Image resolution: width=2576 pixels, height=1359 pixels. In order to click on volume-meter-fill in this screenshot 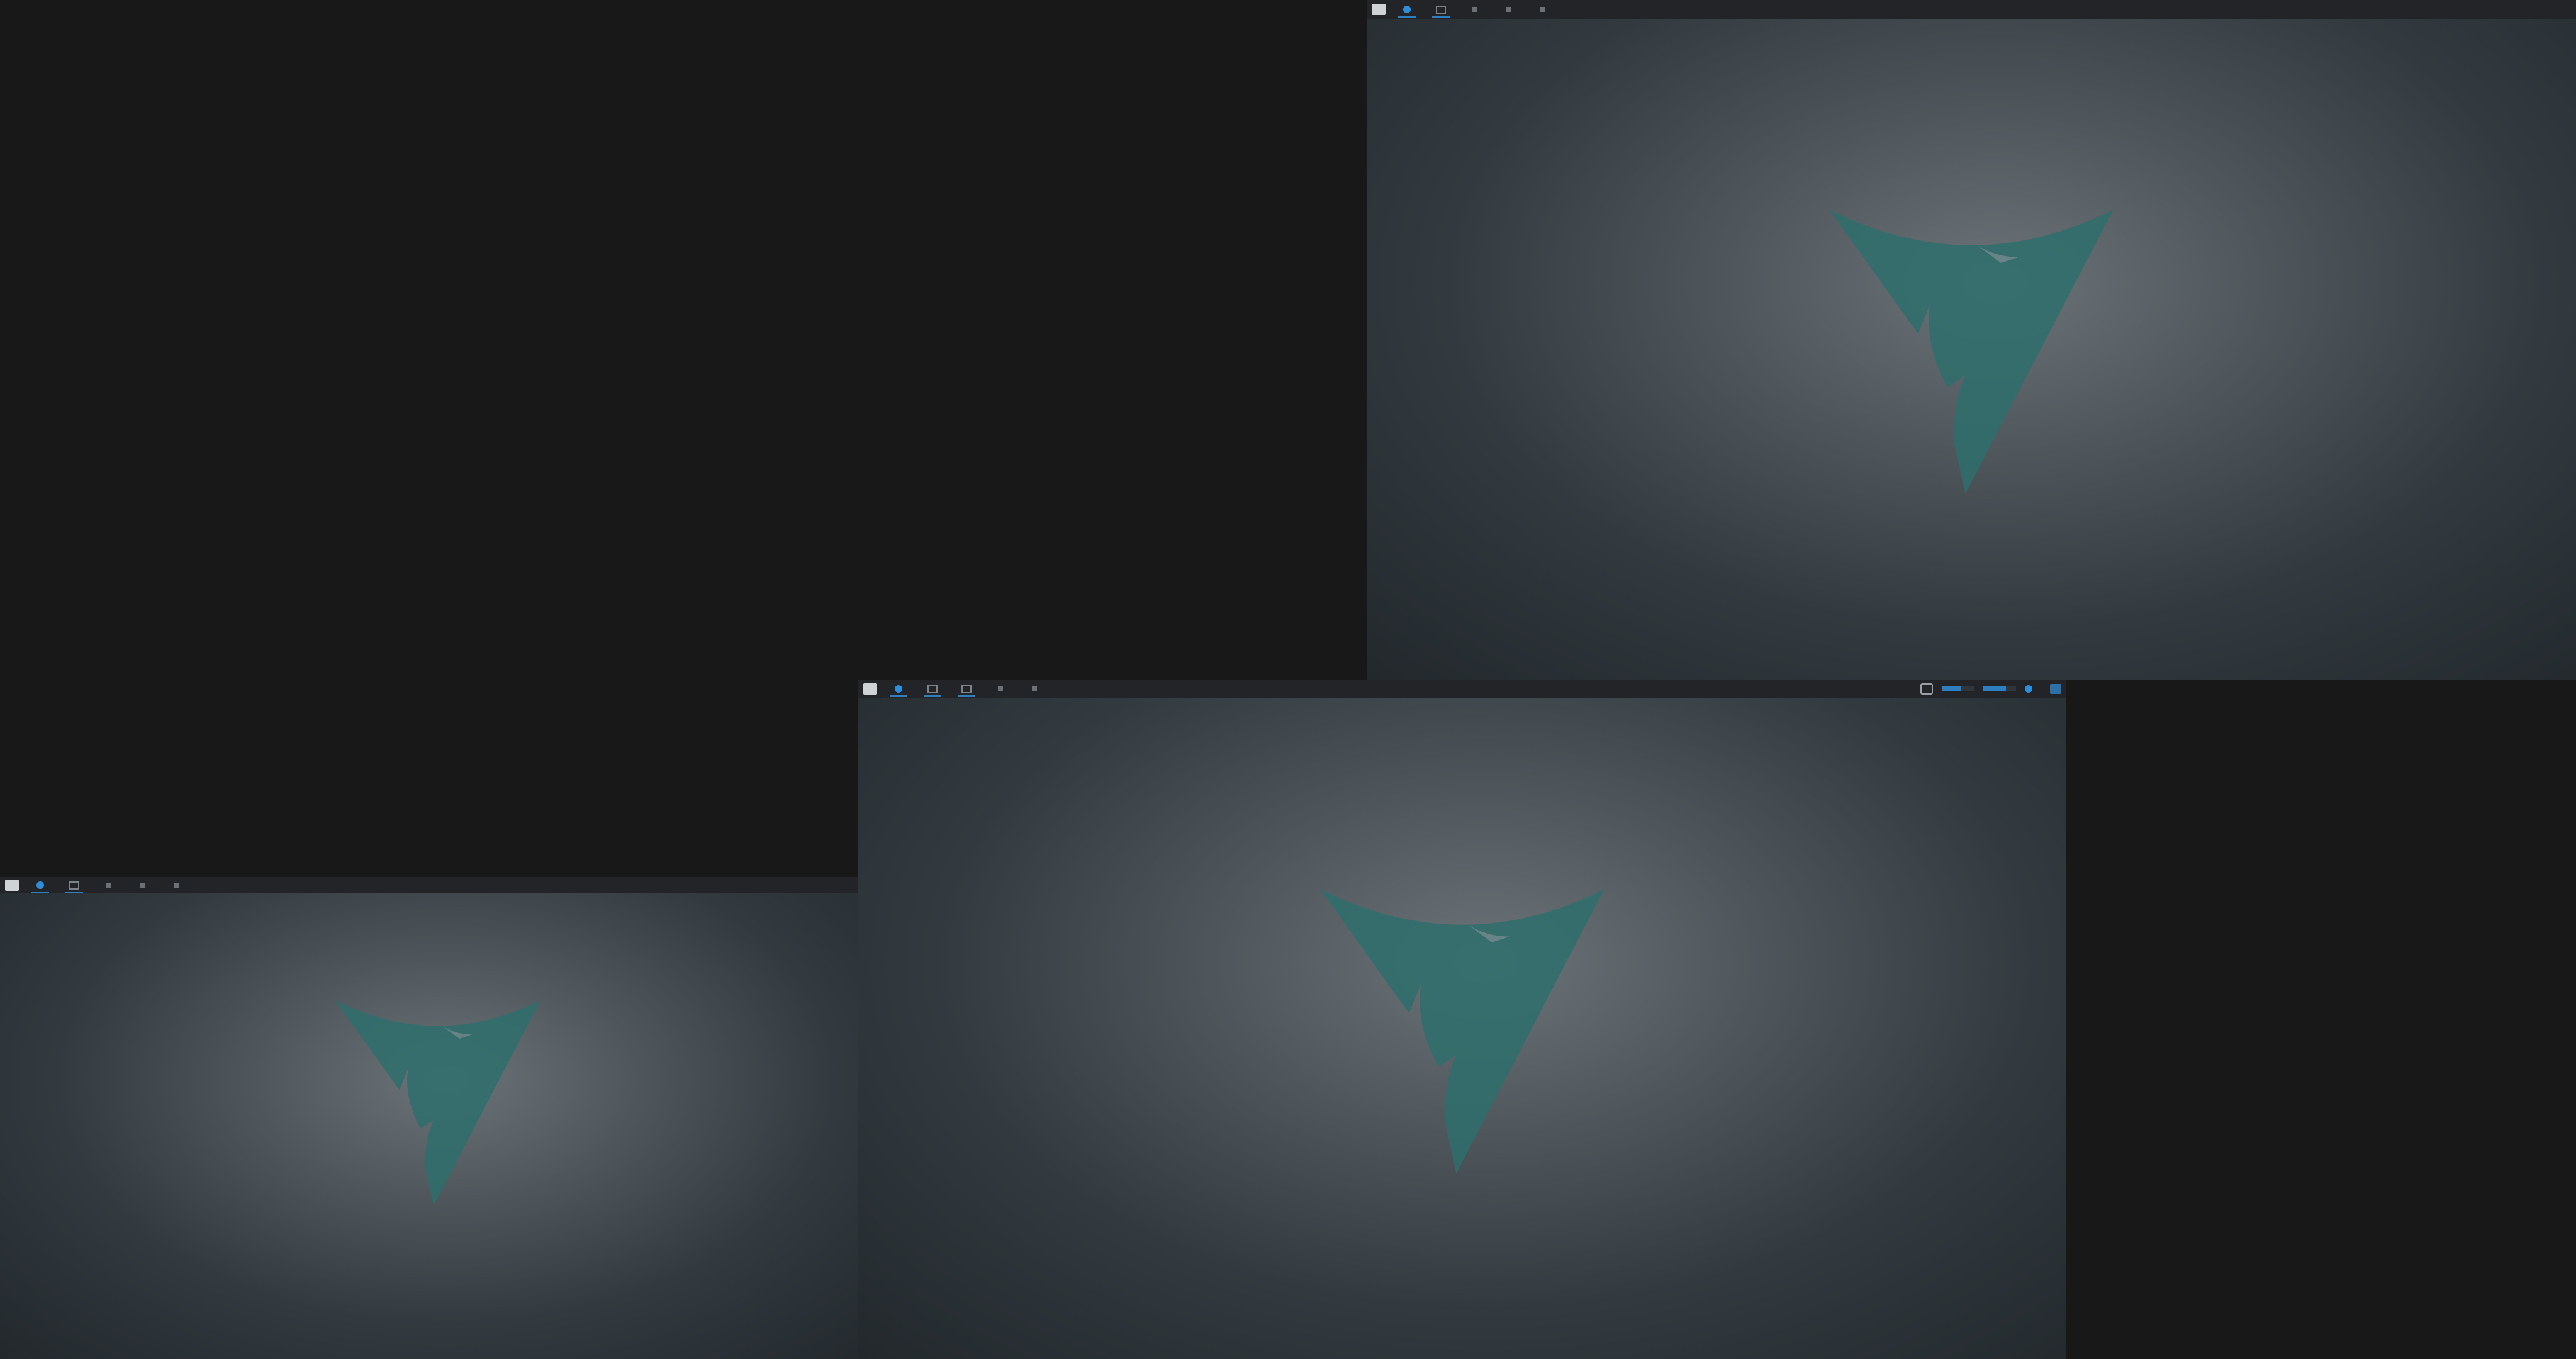, I will do `click(1952, 688)`.